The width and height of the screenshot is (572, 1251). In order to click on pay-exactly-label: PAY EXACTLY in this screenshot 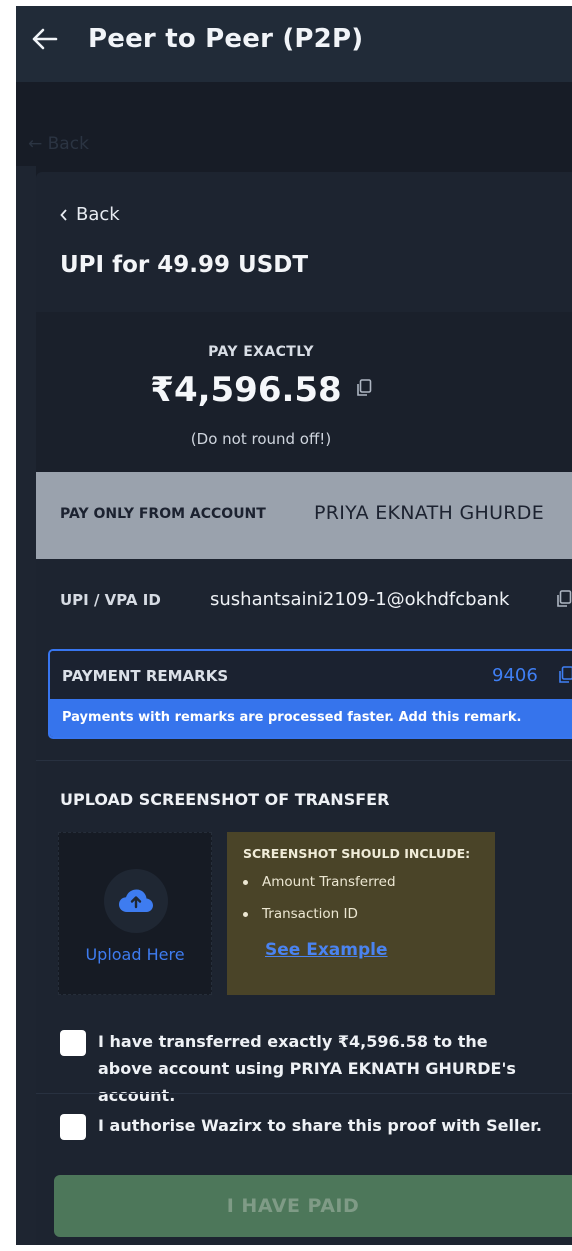, I will do `click(261, 352)`.